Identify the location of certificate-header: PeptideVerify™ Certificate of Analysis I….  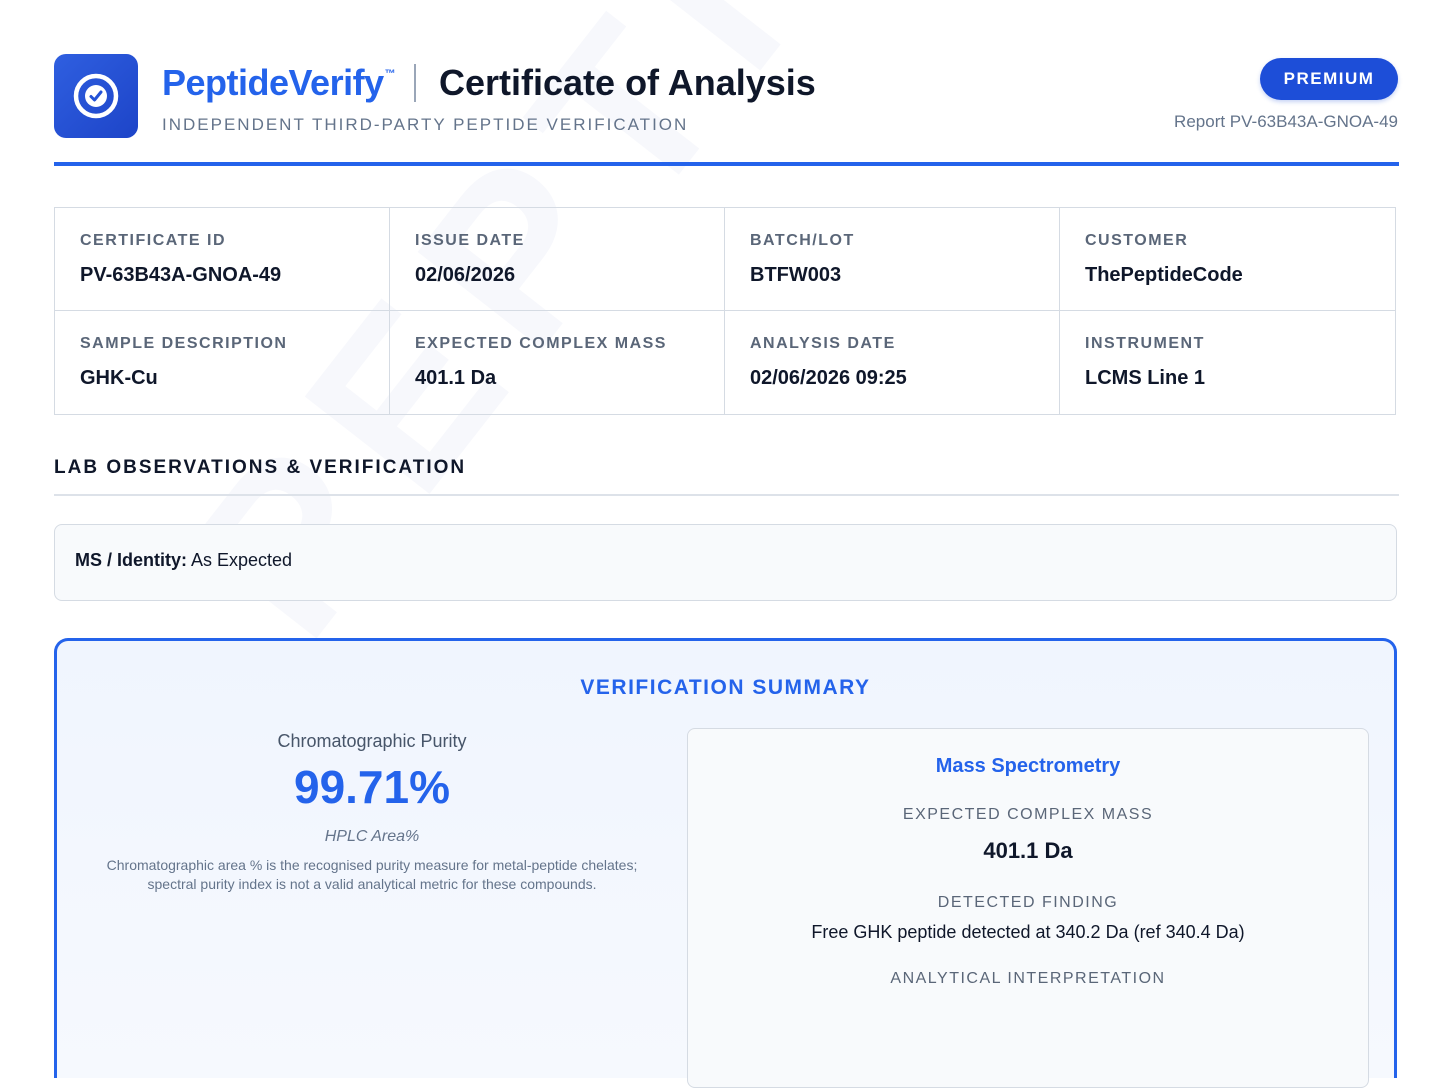
(726, 109).